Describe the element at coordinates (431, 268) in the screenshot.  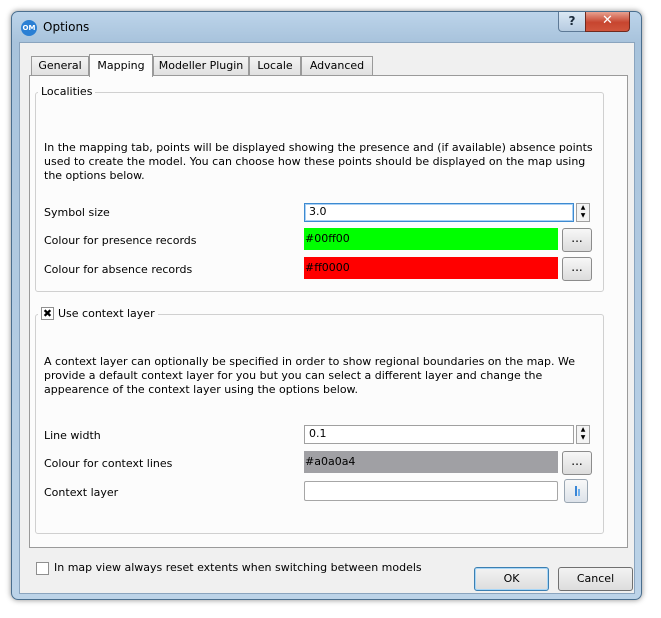
I see `absence-colour-swatch: #ff0000` at that location.